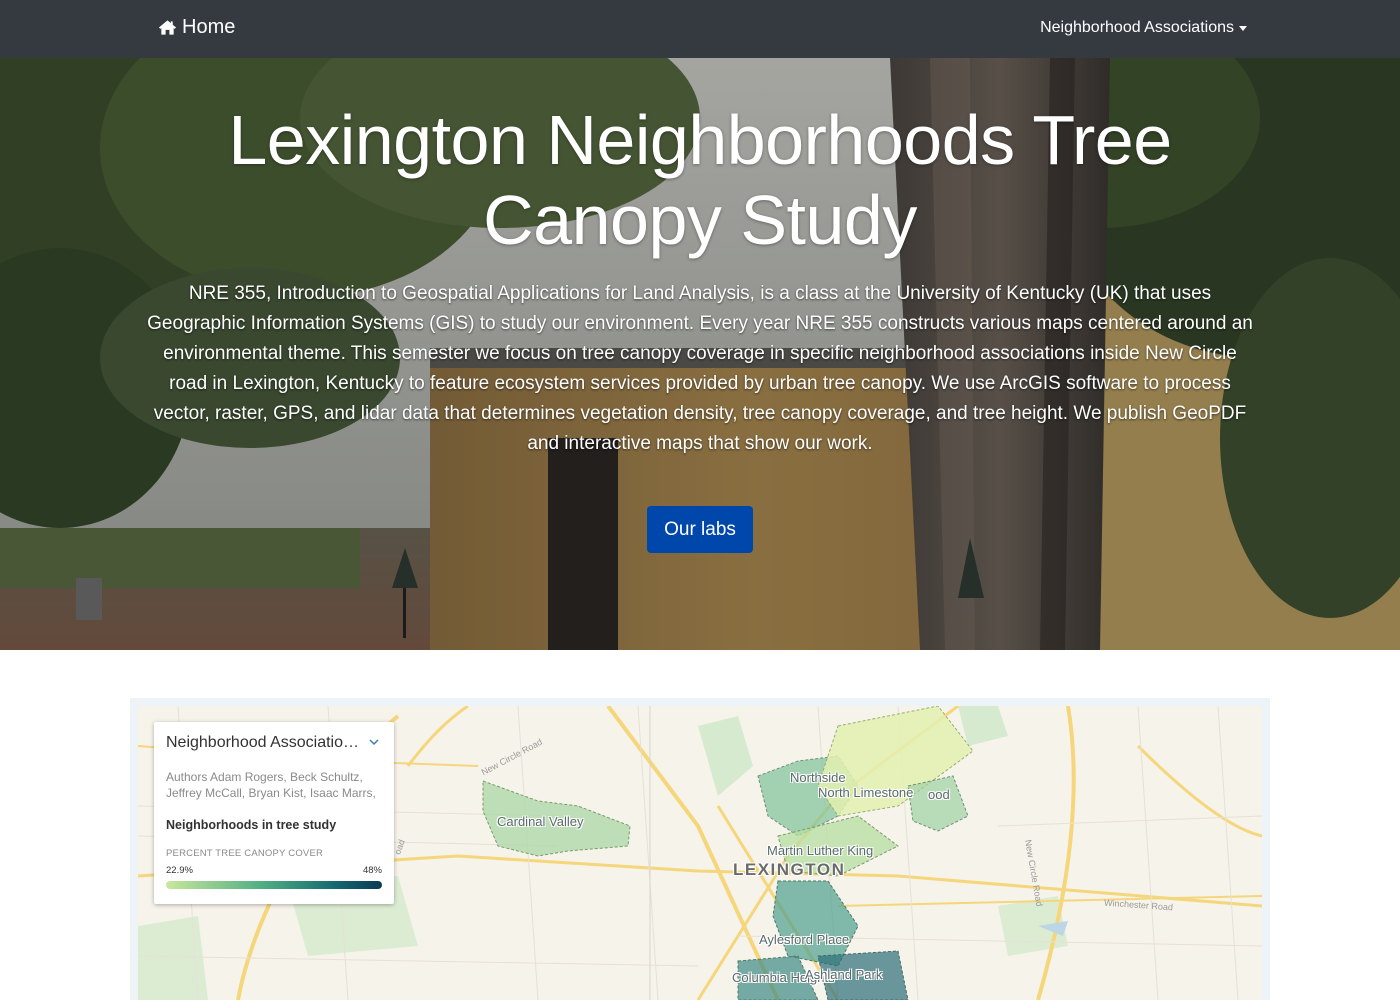 This screenshot has width=1400, height=1000. I want to click on home-icon, so click(167, 27).